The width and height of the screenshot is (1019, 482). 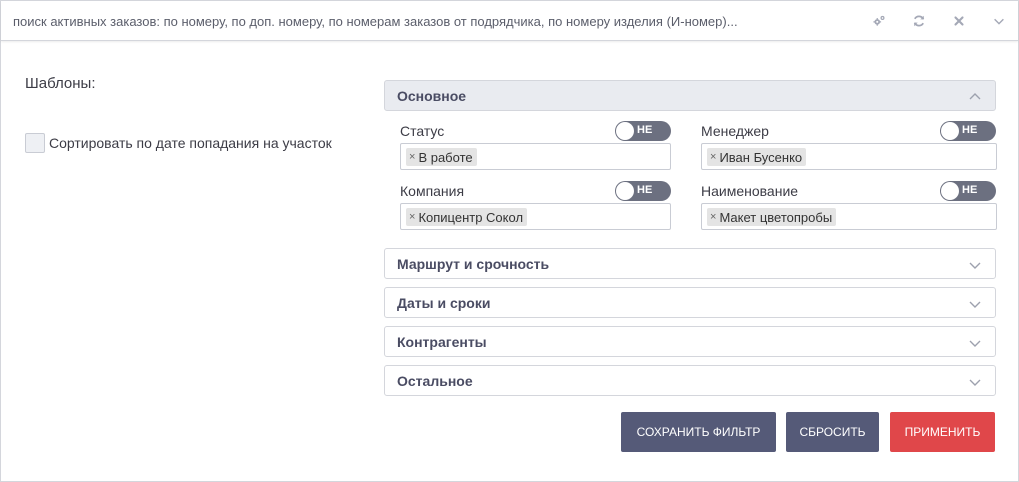 I want to click on close-icon, so click(x=959, y=21).